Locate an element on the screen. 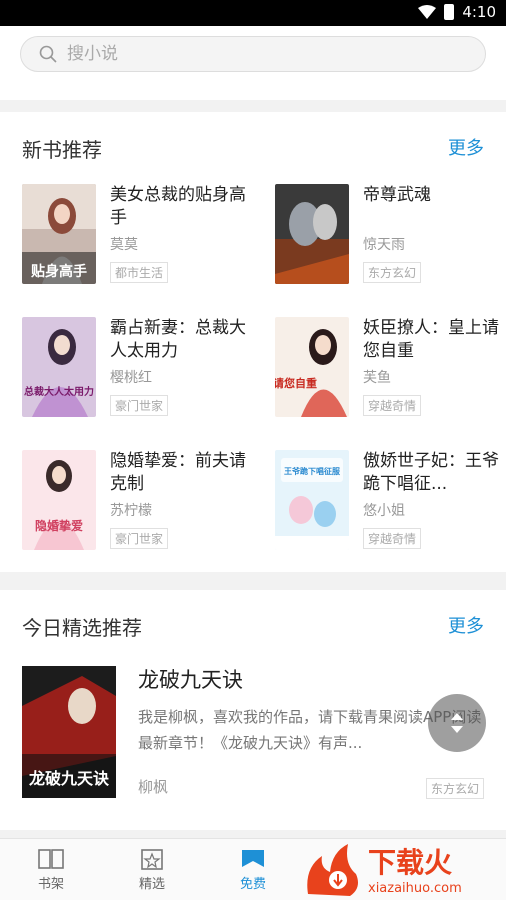  book-author: 樱桃红 is located at coordinates (131, 378).